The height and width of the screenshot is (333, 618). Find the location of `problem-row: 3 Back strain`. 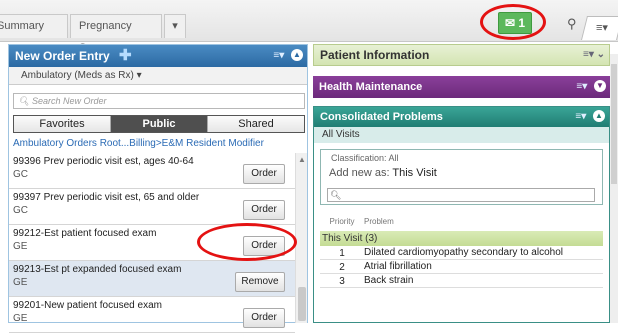

problem-row: 3 Back strain is located at coordinates (461, 281).